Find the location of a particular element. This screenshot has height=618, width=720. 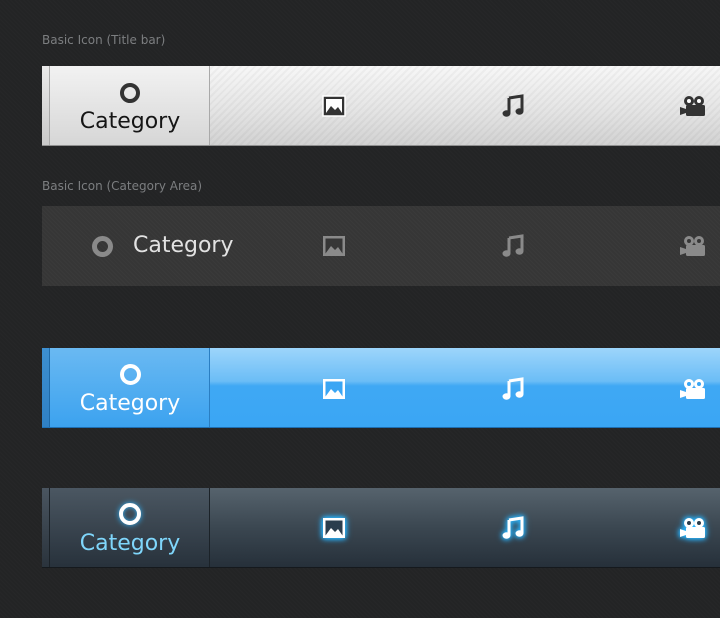

section-label-title-bar: Basic Icon (Title bar) is located at coordinates (104, 40).